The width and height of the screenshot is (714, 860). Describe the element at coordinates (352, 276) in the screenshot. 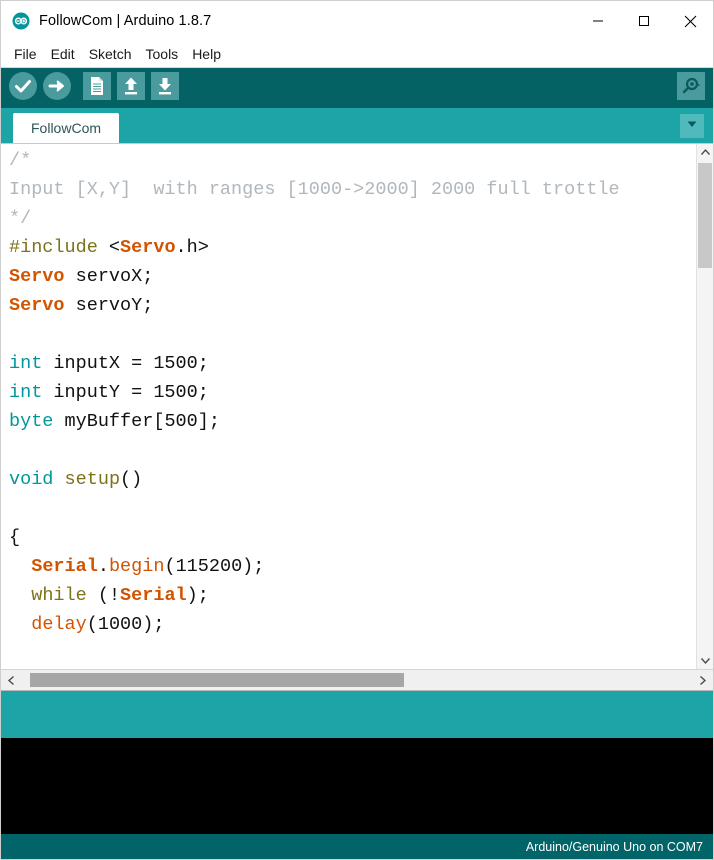

I see `code-line: Servo servoX;` at that location.